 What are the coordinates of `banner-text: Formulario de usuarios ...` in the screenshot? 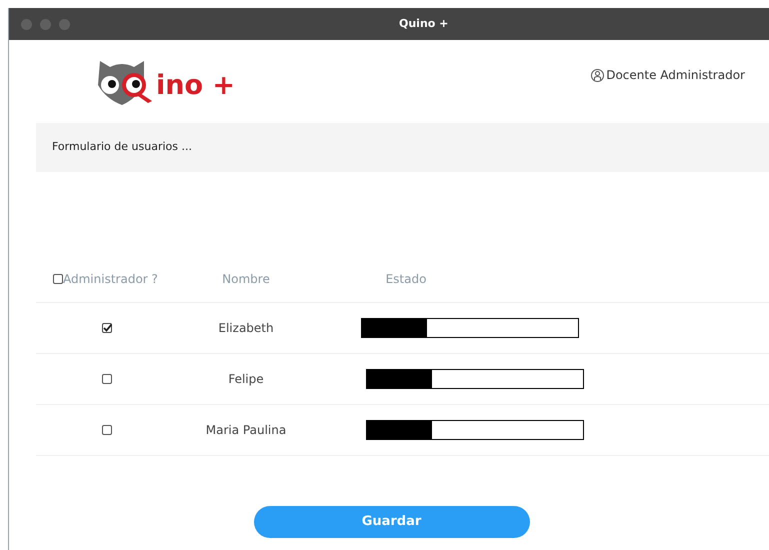 It's located at (122, 147).